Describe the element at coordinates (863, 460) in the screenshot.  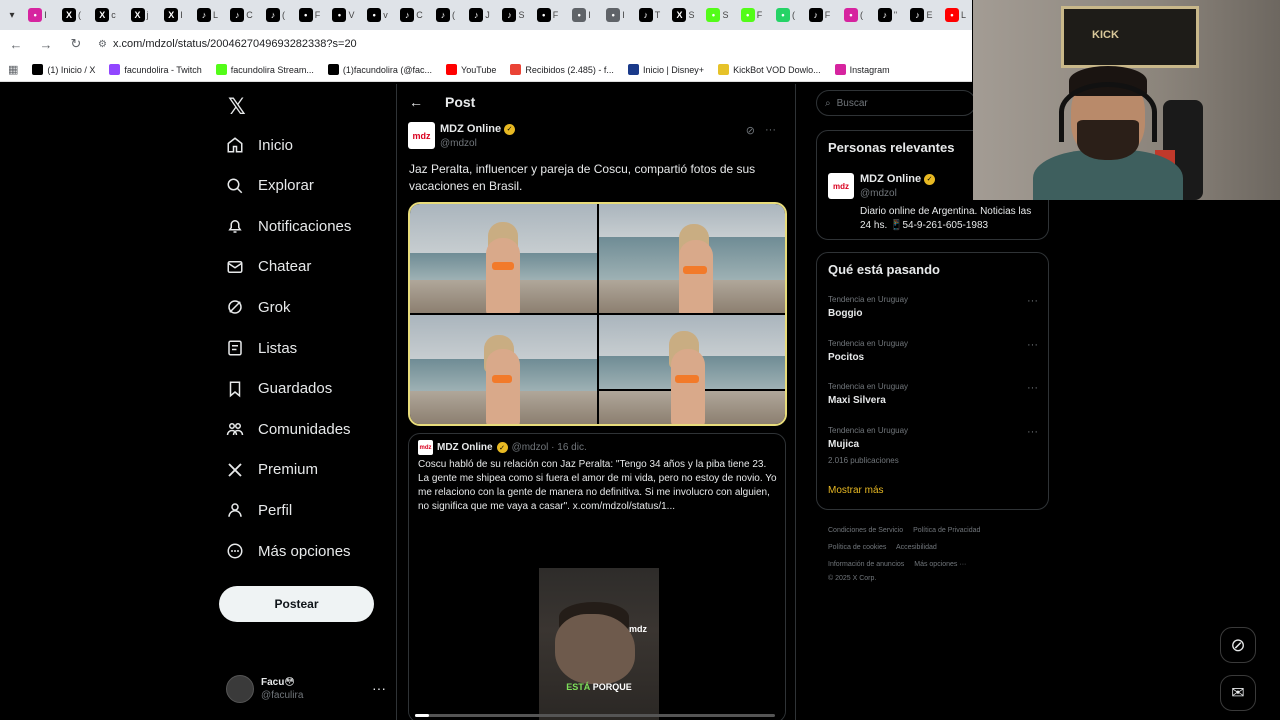
I see `trend-count: 2.016 publicaciones` at that location.